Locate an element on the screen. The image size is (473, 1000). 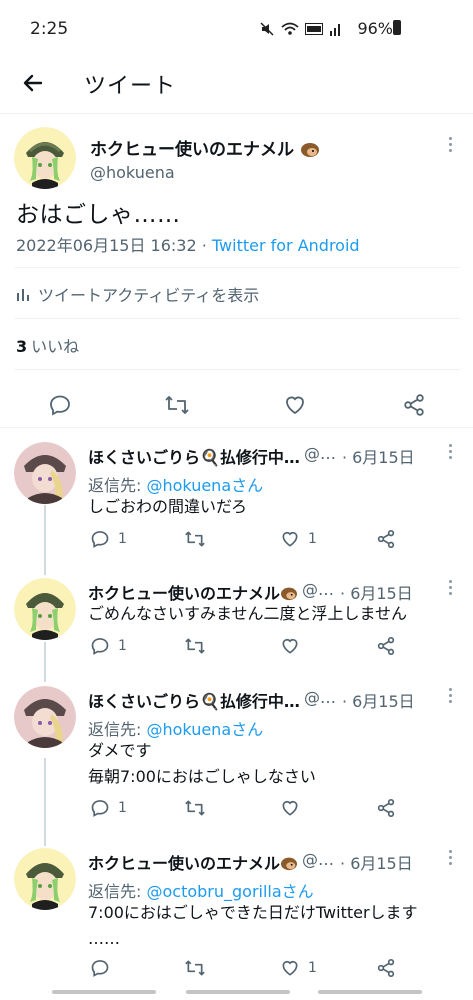
header: ツイート is located at coordinates (236, 86).